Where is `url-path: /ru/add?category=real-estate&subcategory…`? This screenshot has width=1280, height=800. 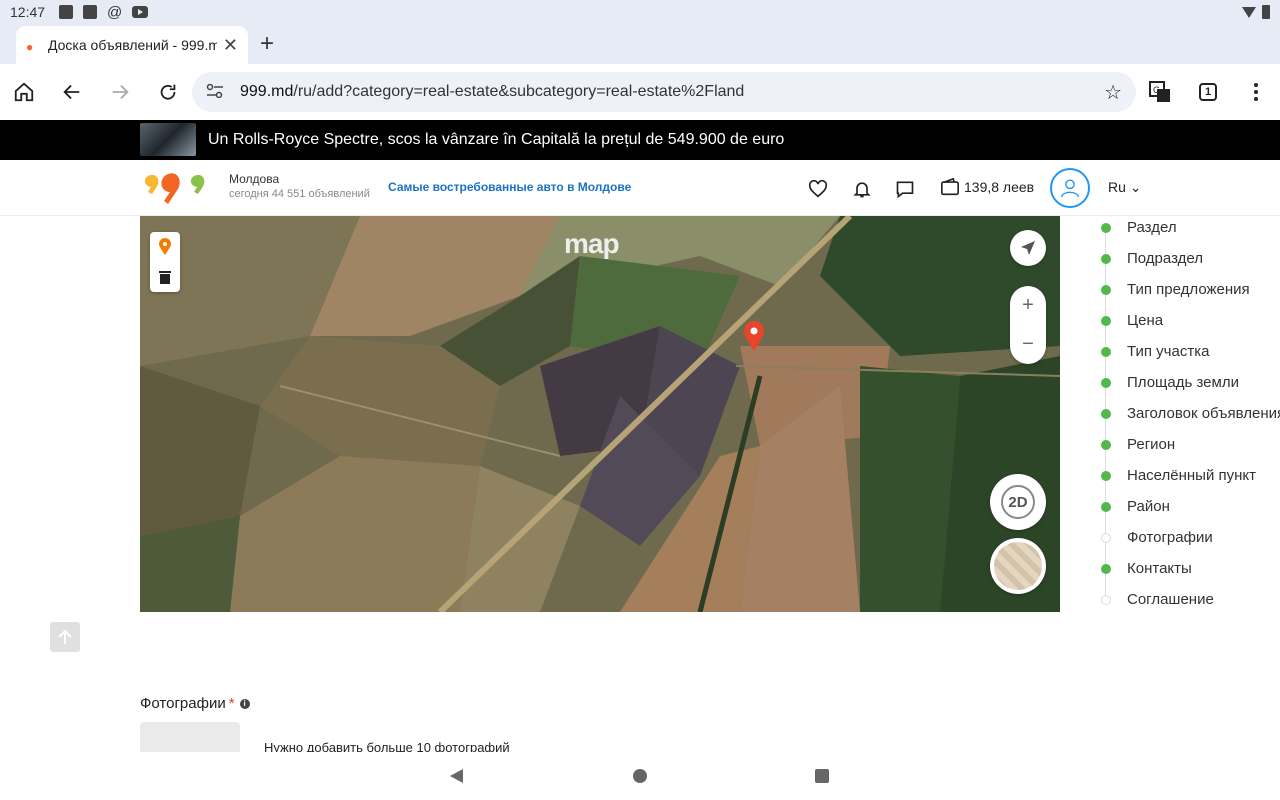 url-path: /ru/add?category=real-estate&subcategory… is located at coordinates (519, 91).